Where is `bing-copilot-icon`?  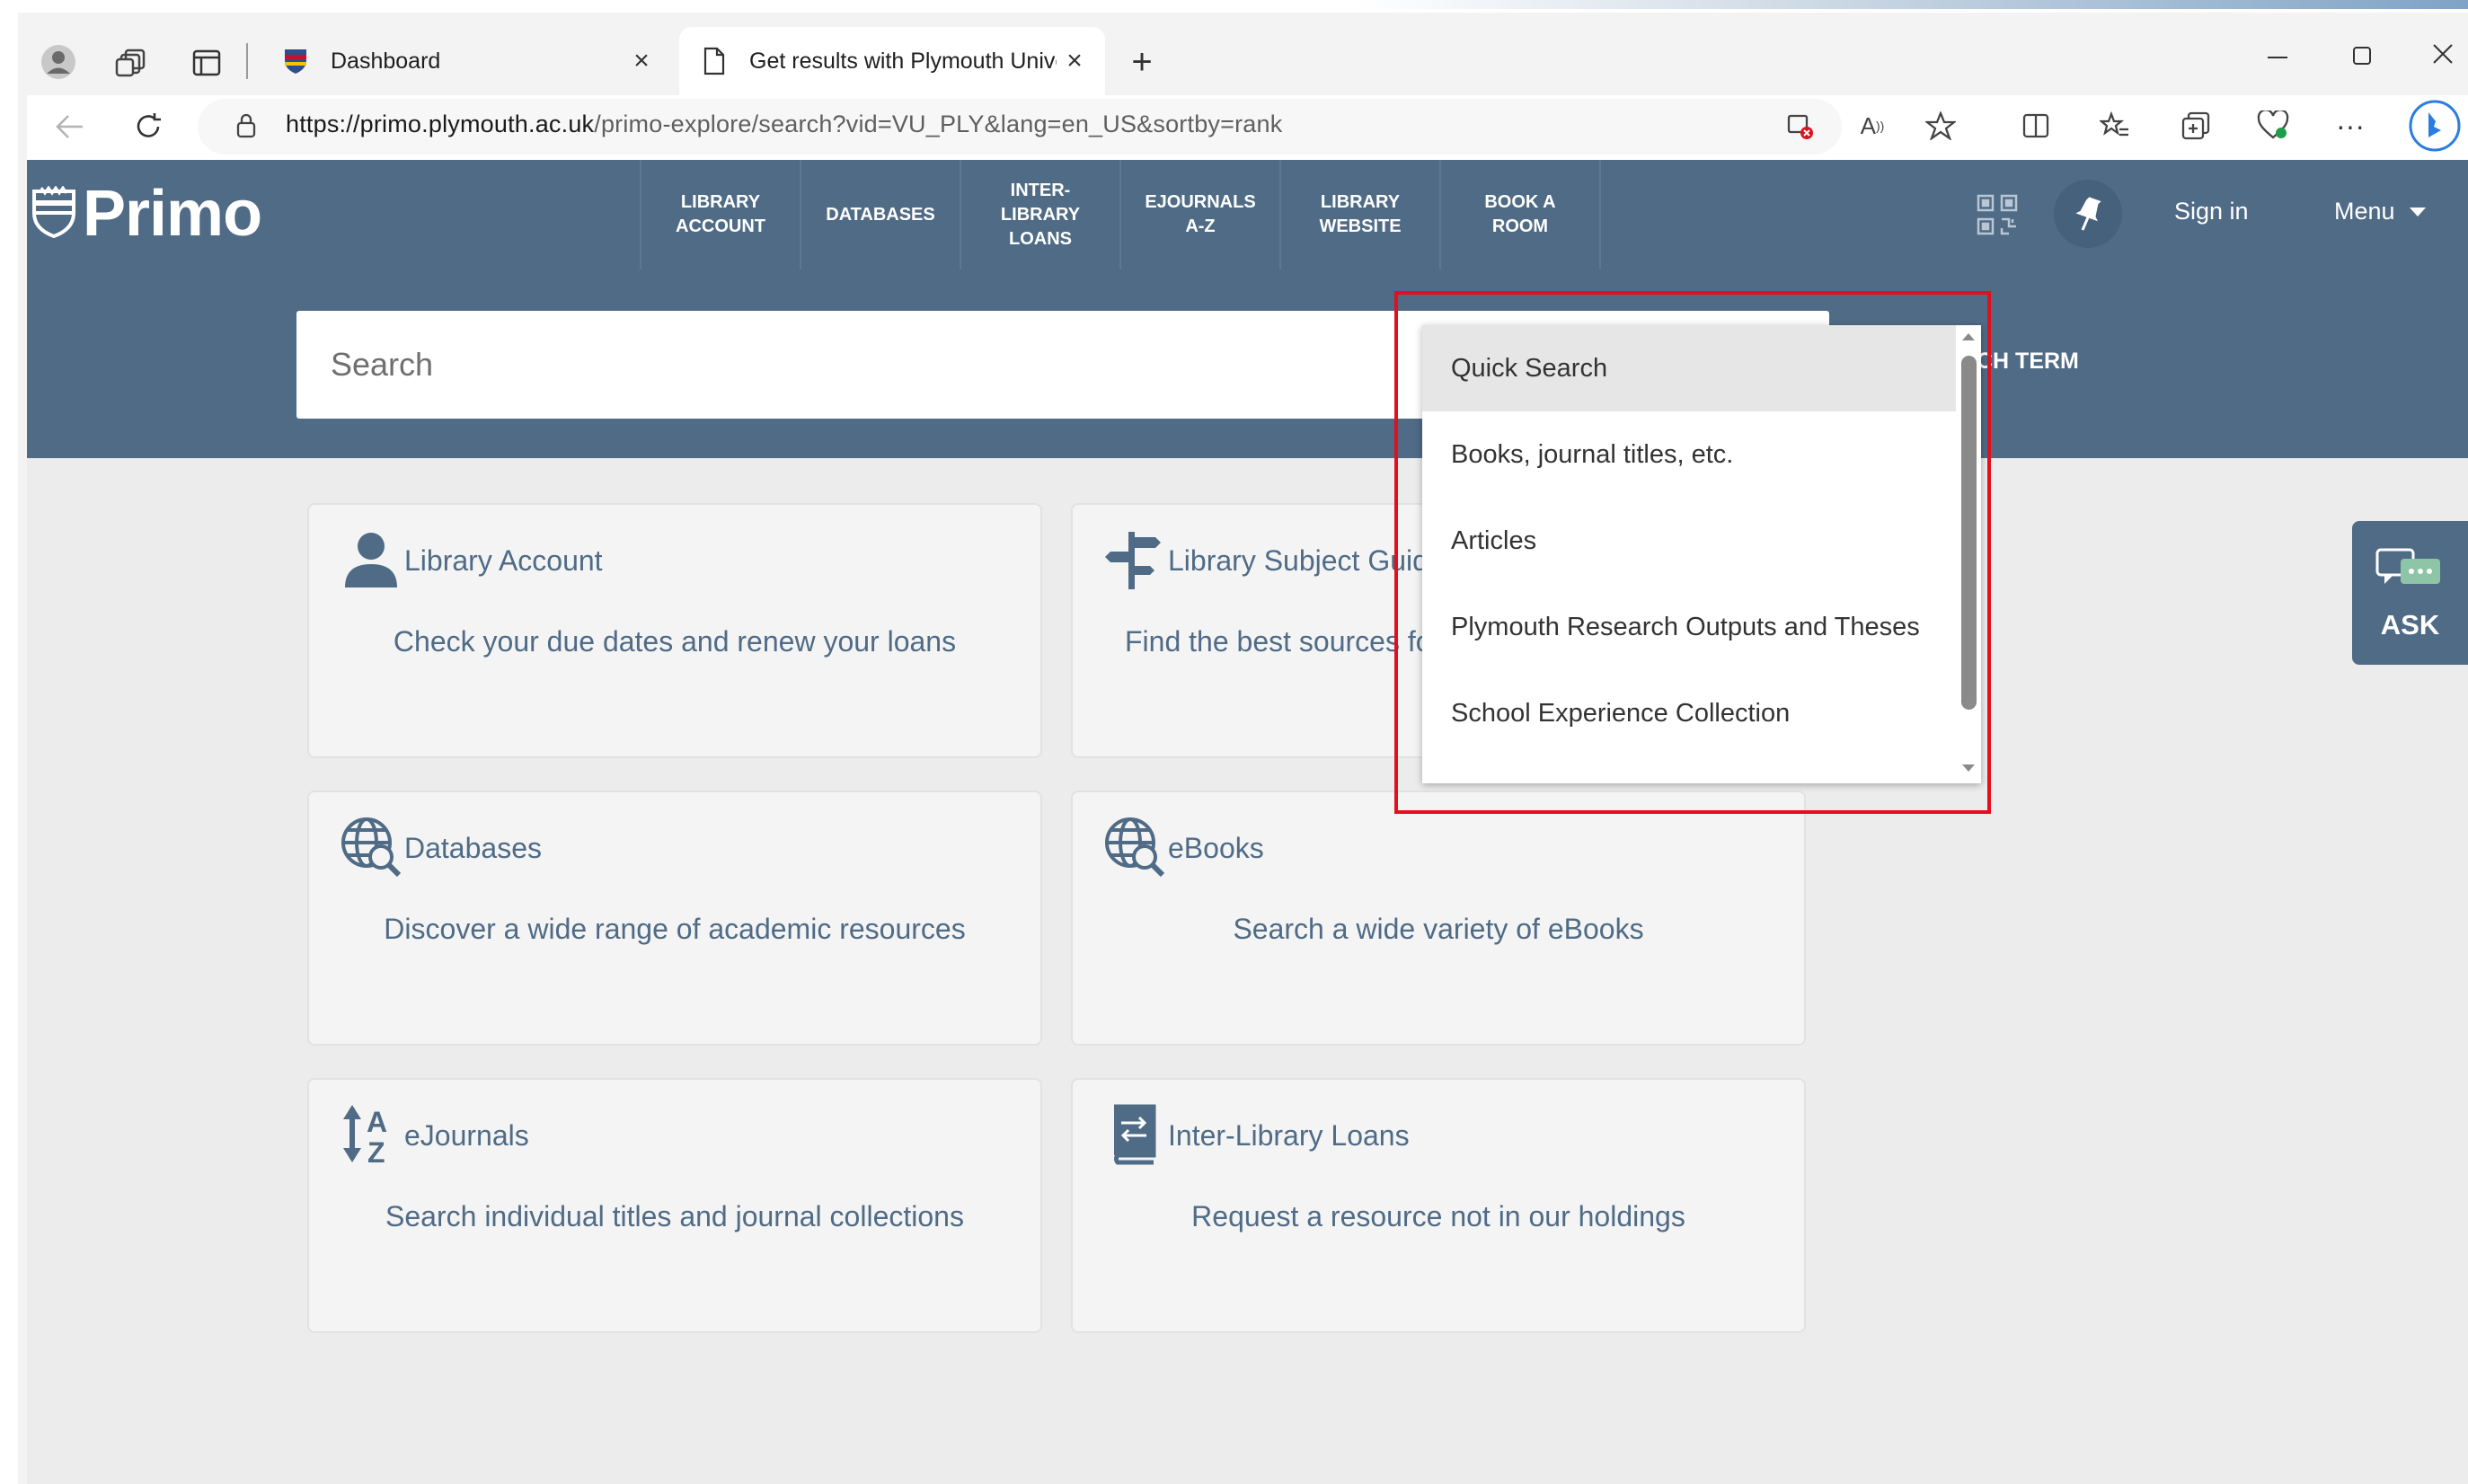 bing-copilot-icon is located at coordinates (2435, 126).